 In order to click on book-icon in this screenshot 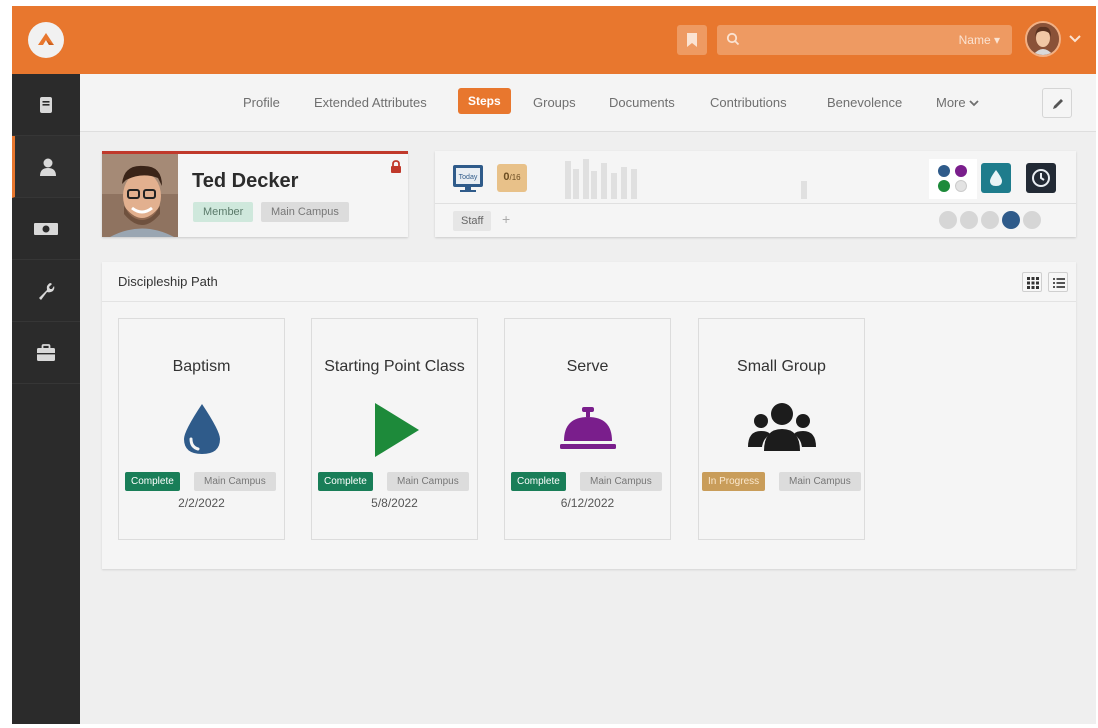, I will do `click(46, 104)`.